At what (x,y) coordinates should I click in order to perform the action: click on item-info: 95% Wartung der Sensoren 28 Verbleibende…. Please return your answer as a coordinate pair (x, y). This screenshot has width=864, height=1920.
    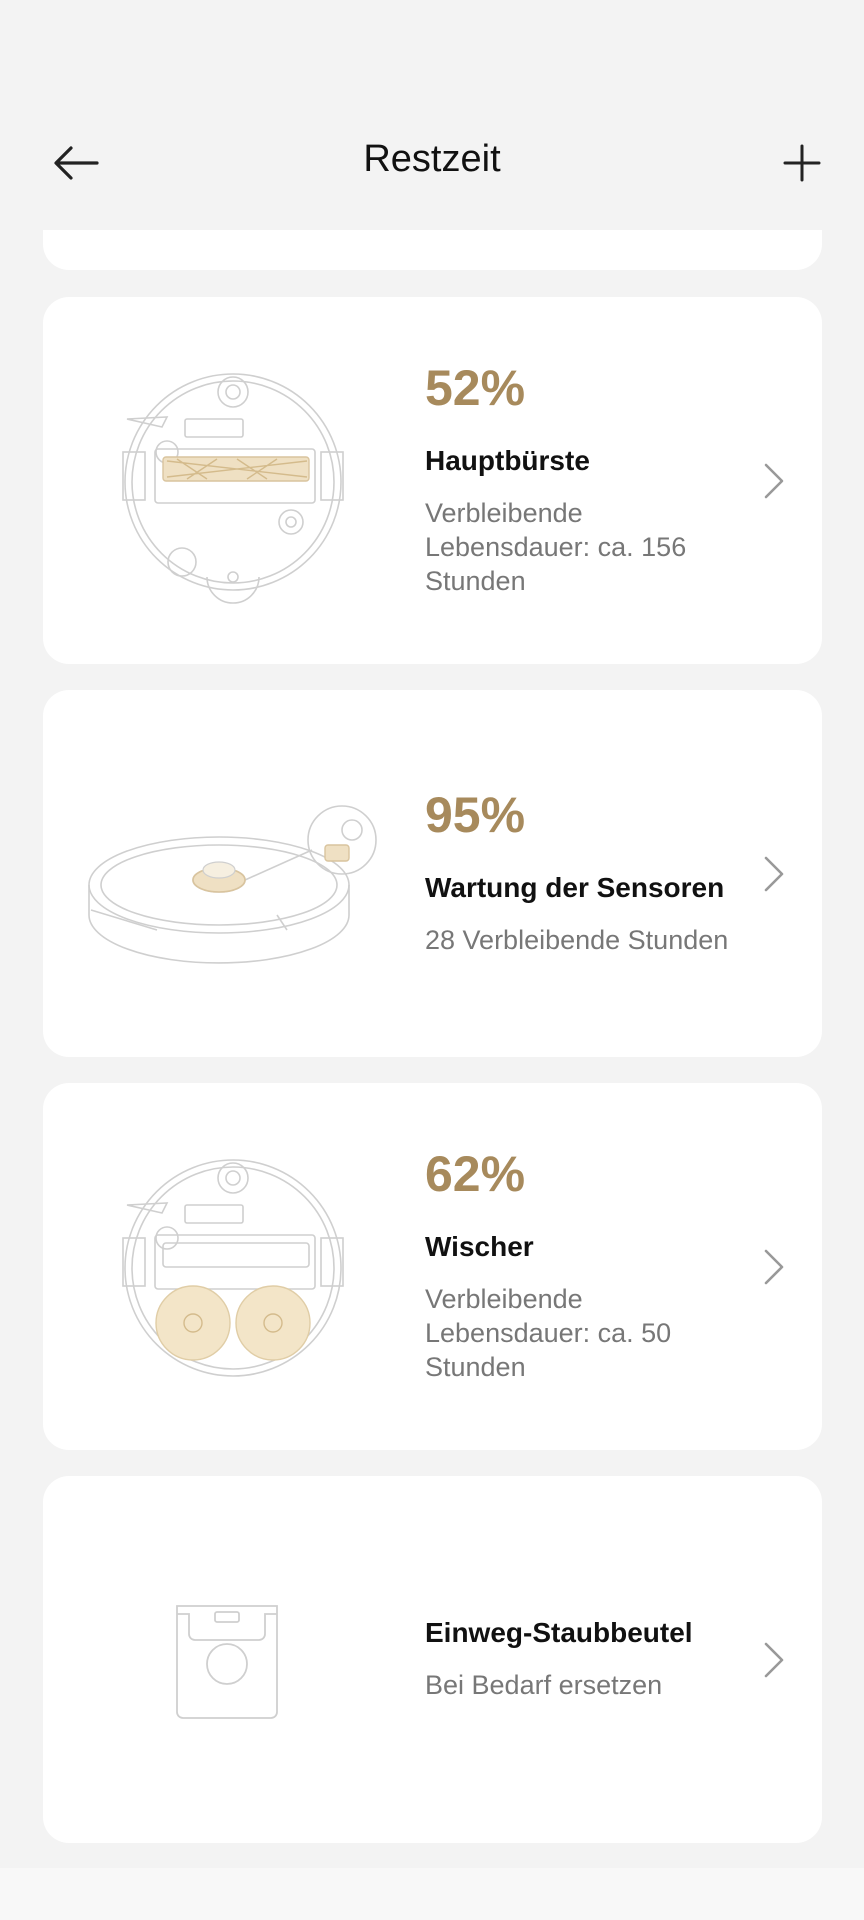
    Looking at the image, I should click on (588, 873).